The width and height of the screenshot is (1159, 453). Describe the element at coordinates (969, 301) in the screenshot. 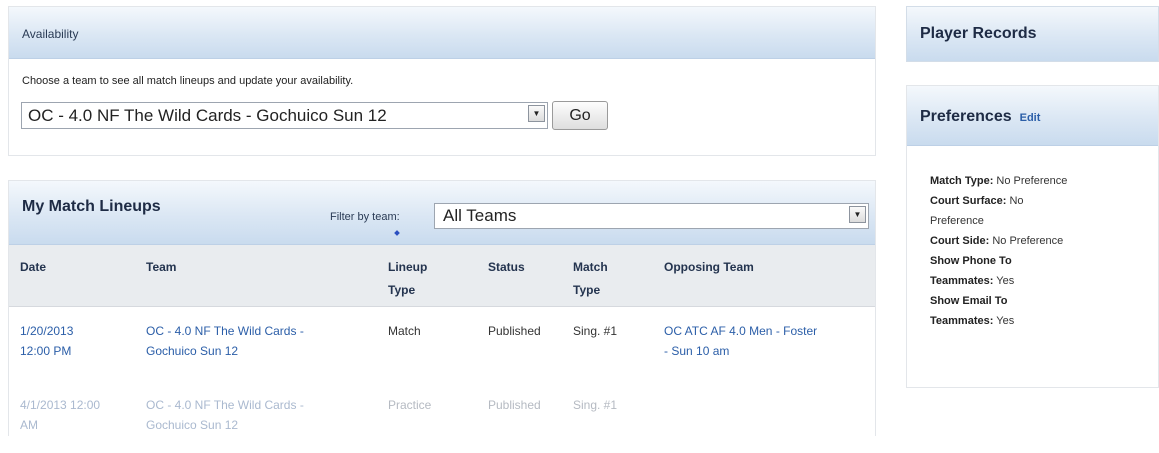

I see `pref-show-email-key: Show Email To` at that location.